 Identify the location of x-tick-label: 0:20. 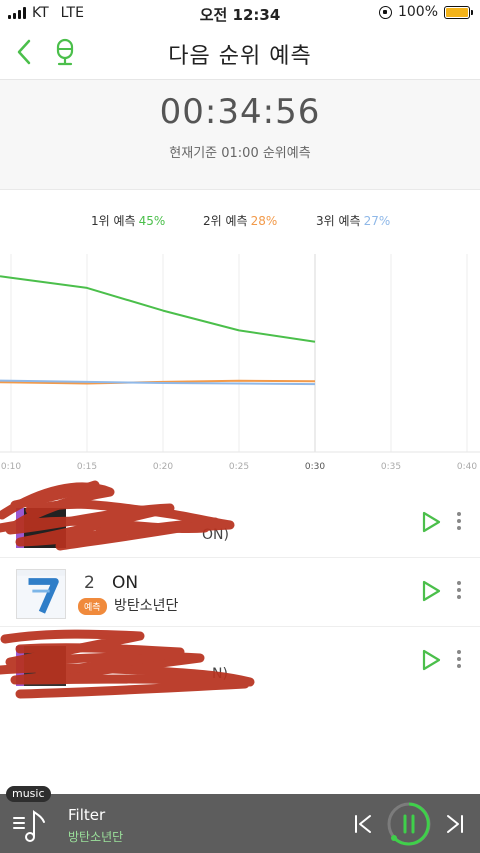
(163, 467).